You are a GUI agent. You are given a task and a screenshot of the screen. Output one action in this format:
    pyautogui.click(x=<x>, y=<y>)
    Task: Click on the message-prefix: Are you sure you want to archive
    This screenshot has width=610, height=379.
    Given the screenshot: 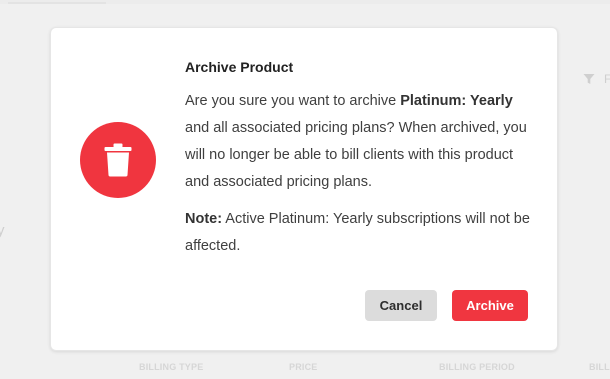 What is the action you would take?
    pyautogui.click(x=293, y=101)
    